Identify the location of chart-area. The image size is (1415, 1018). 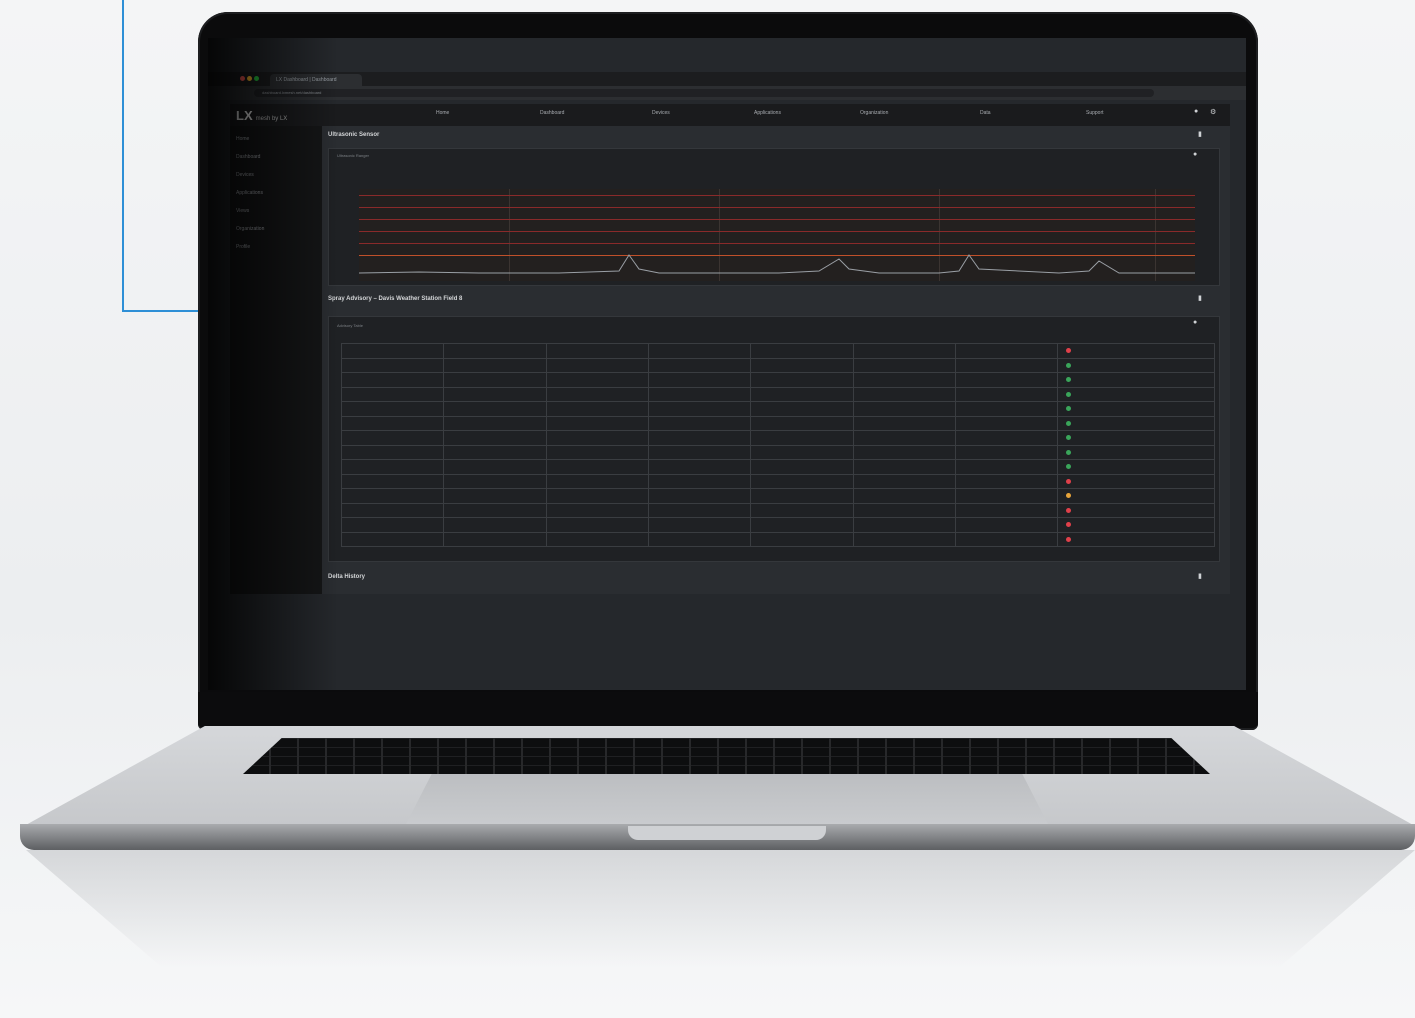
(777, 235).